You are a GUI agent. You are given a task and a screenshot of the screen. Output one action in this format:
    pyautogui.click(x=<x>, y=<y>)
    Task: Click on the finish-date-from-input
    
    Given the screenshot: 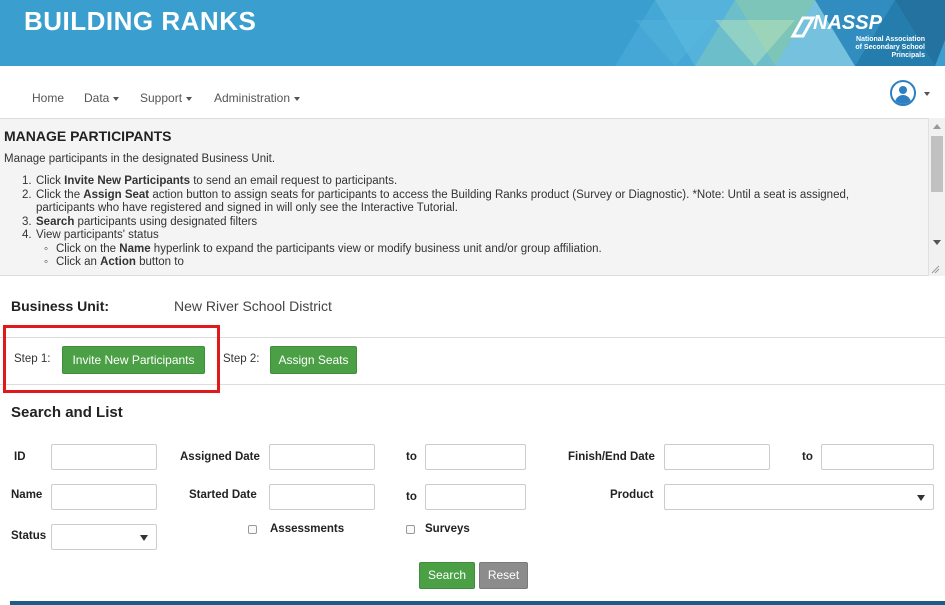 What is the action you would take?
    pyautogui.click(x=717, y=457)
    